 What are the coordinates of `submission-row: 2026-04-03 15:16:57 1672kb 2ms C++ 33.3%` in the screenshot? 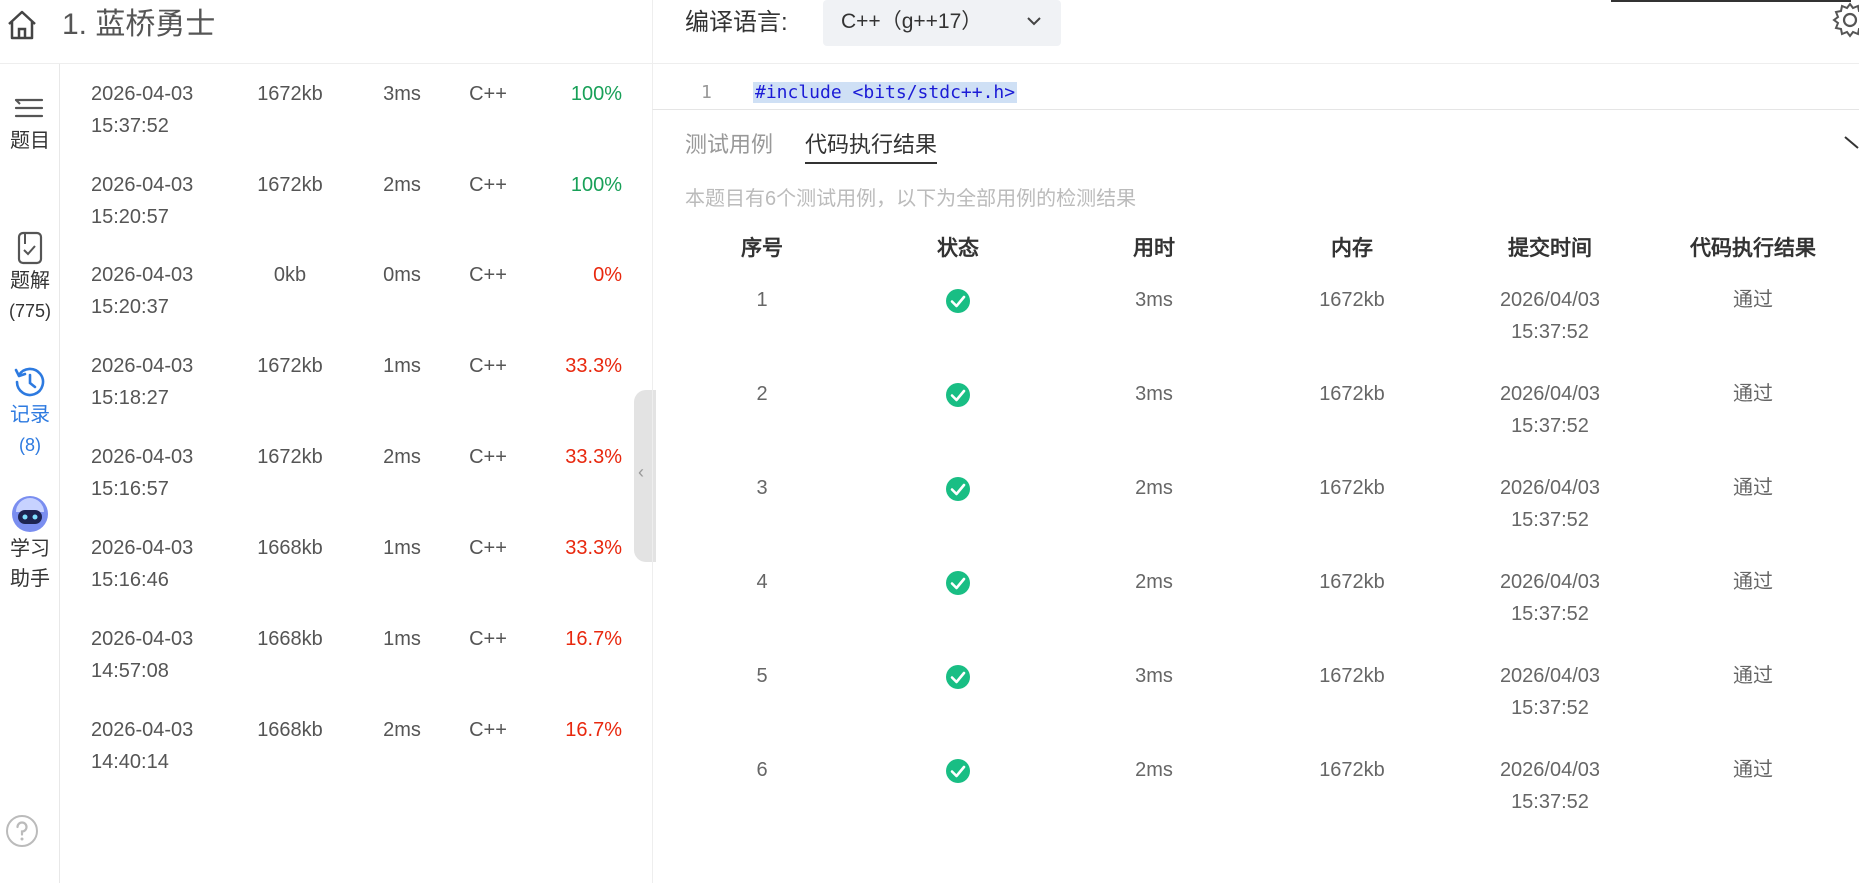 It's located at (356, 472).